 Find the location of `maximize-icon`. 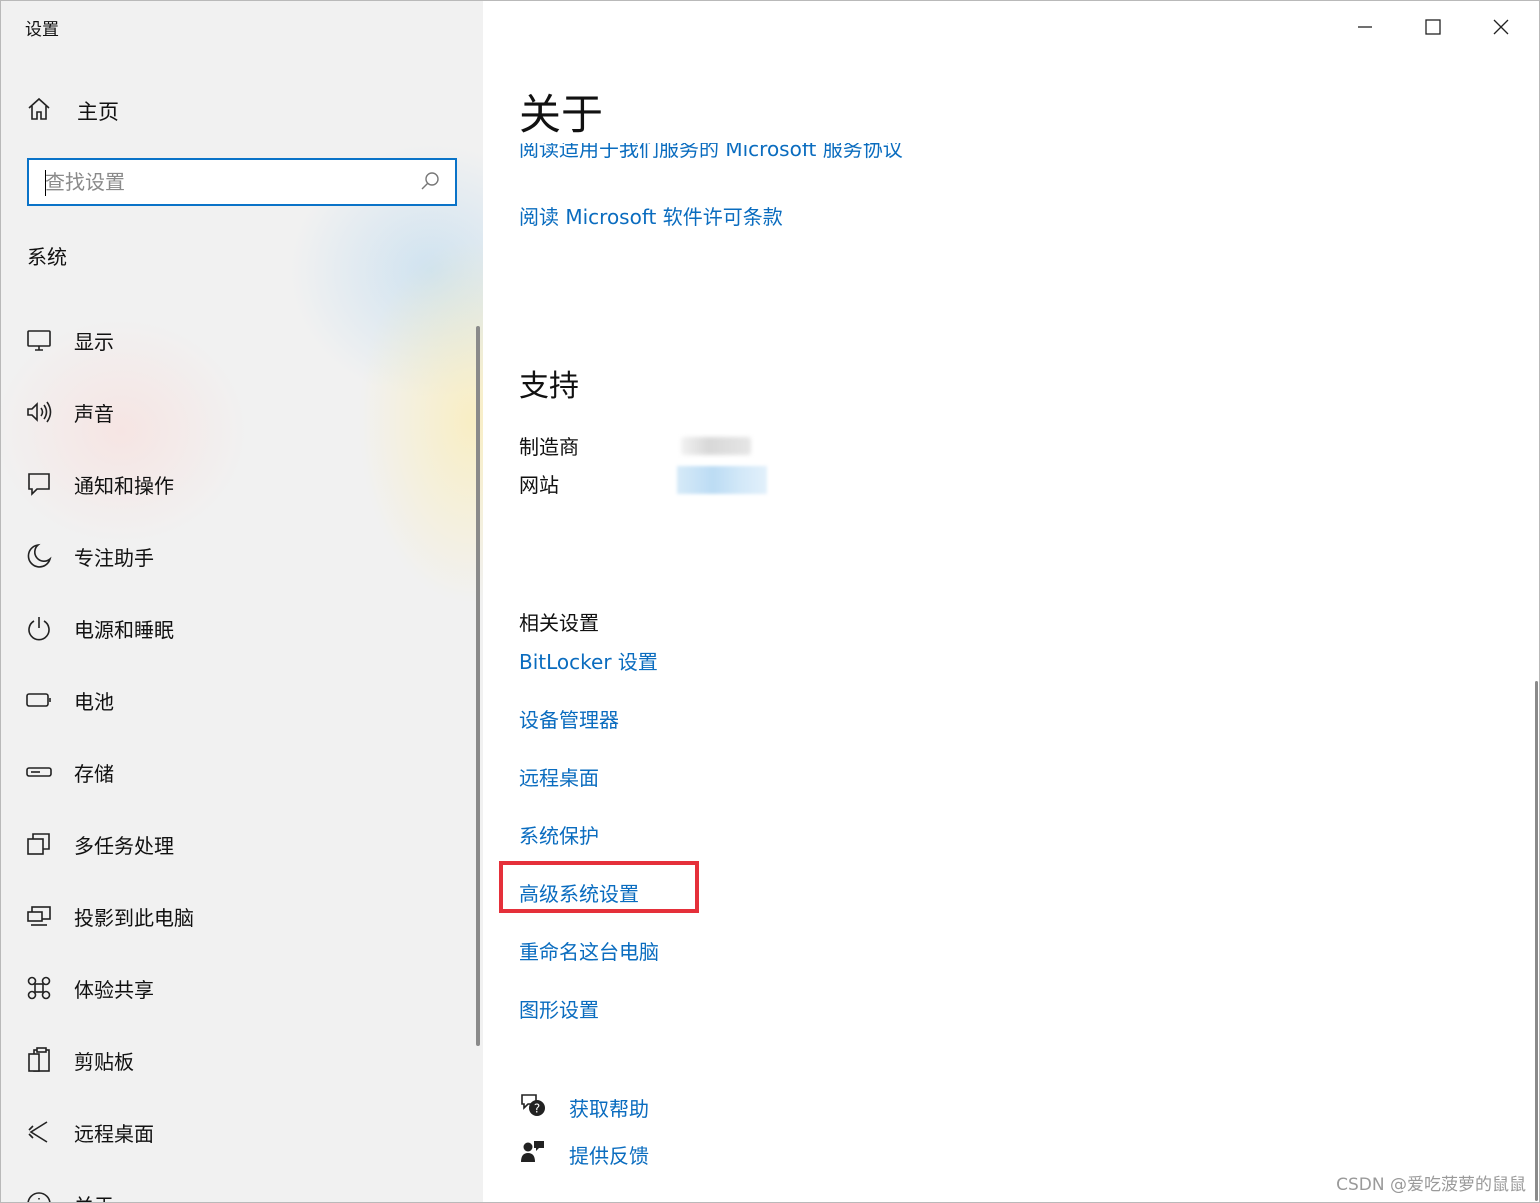

maximize-icon is located at coordinates (1433, 27).